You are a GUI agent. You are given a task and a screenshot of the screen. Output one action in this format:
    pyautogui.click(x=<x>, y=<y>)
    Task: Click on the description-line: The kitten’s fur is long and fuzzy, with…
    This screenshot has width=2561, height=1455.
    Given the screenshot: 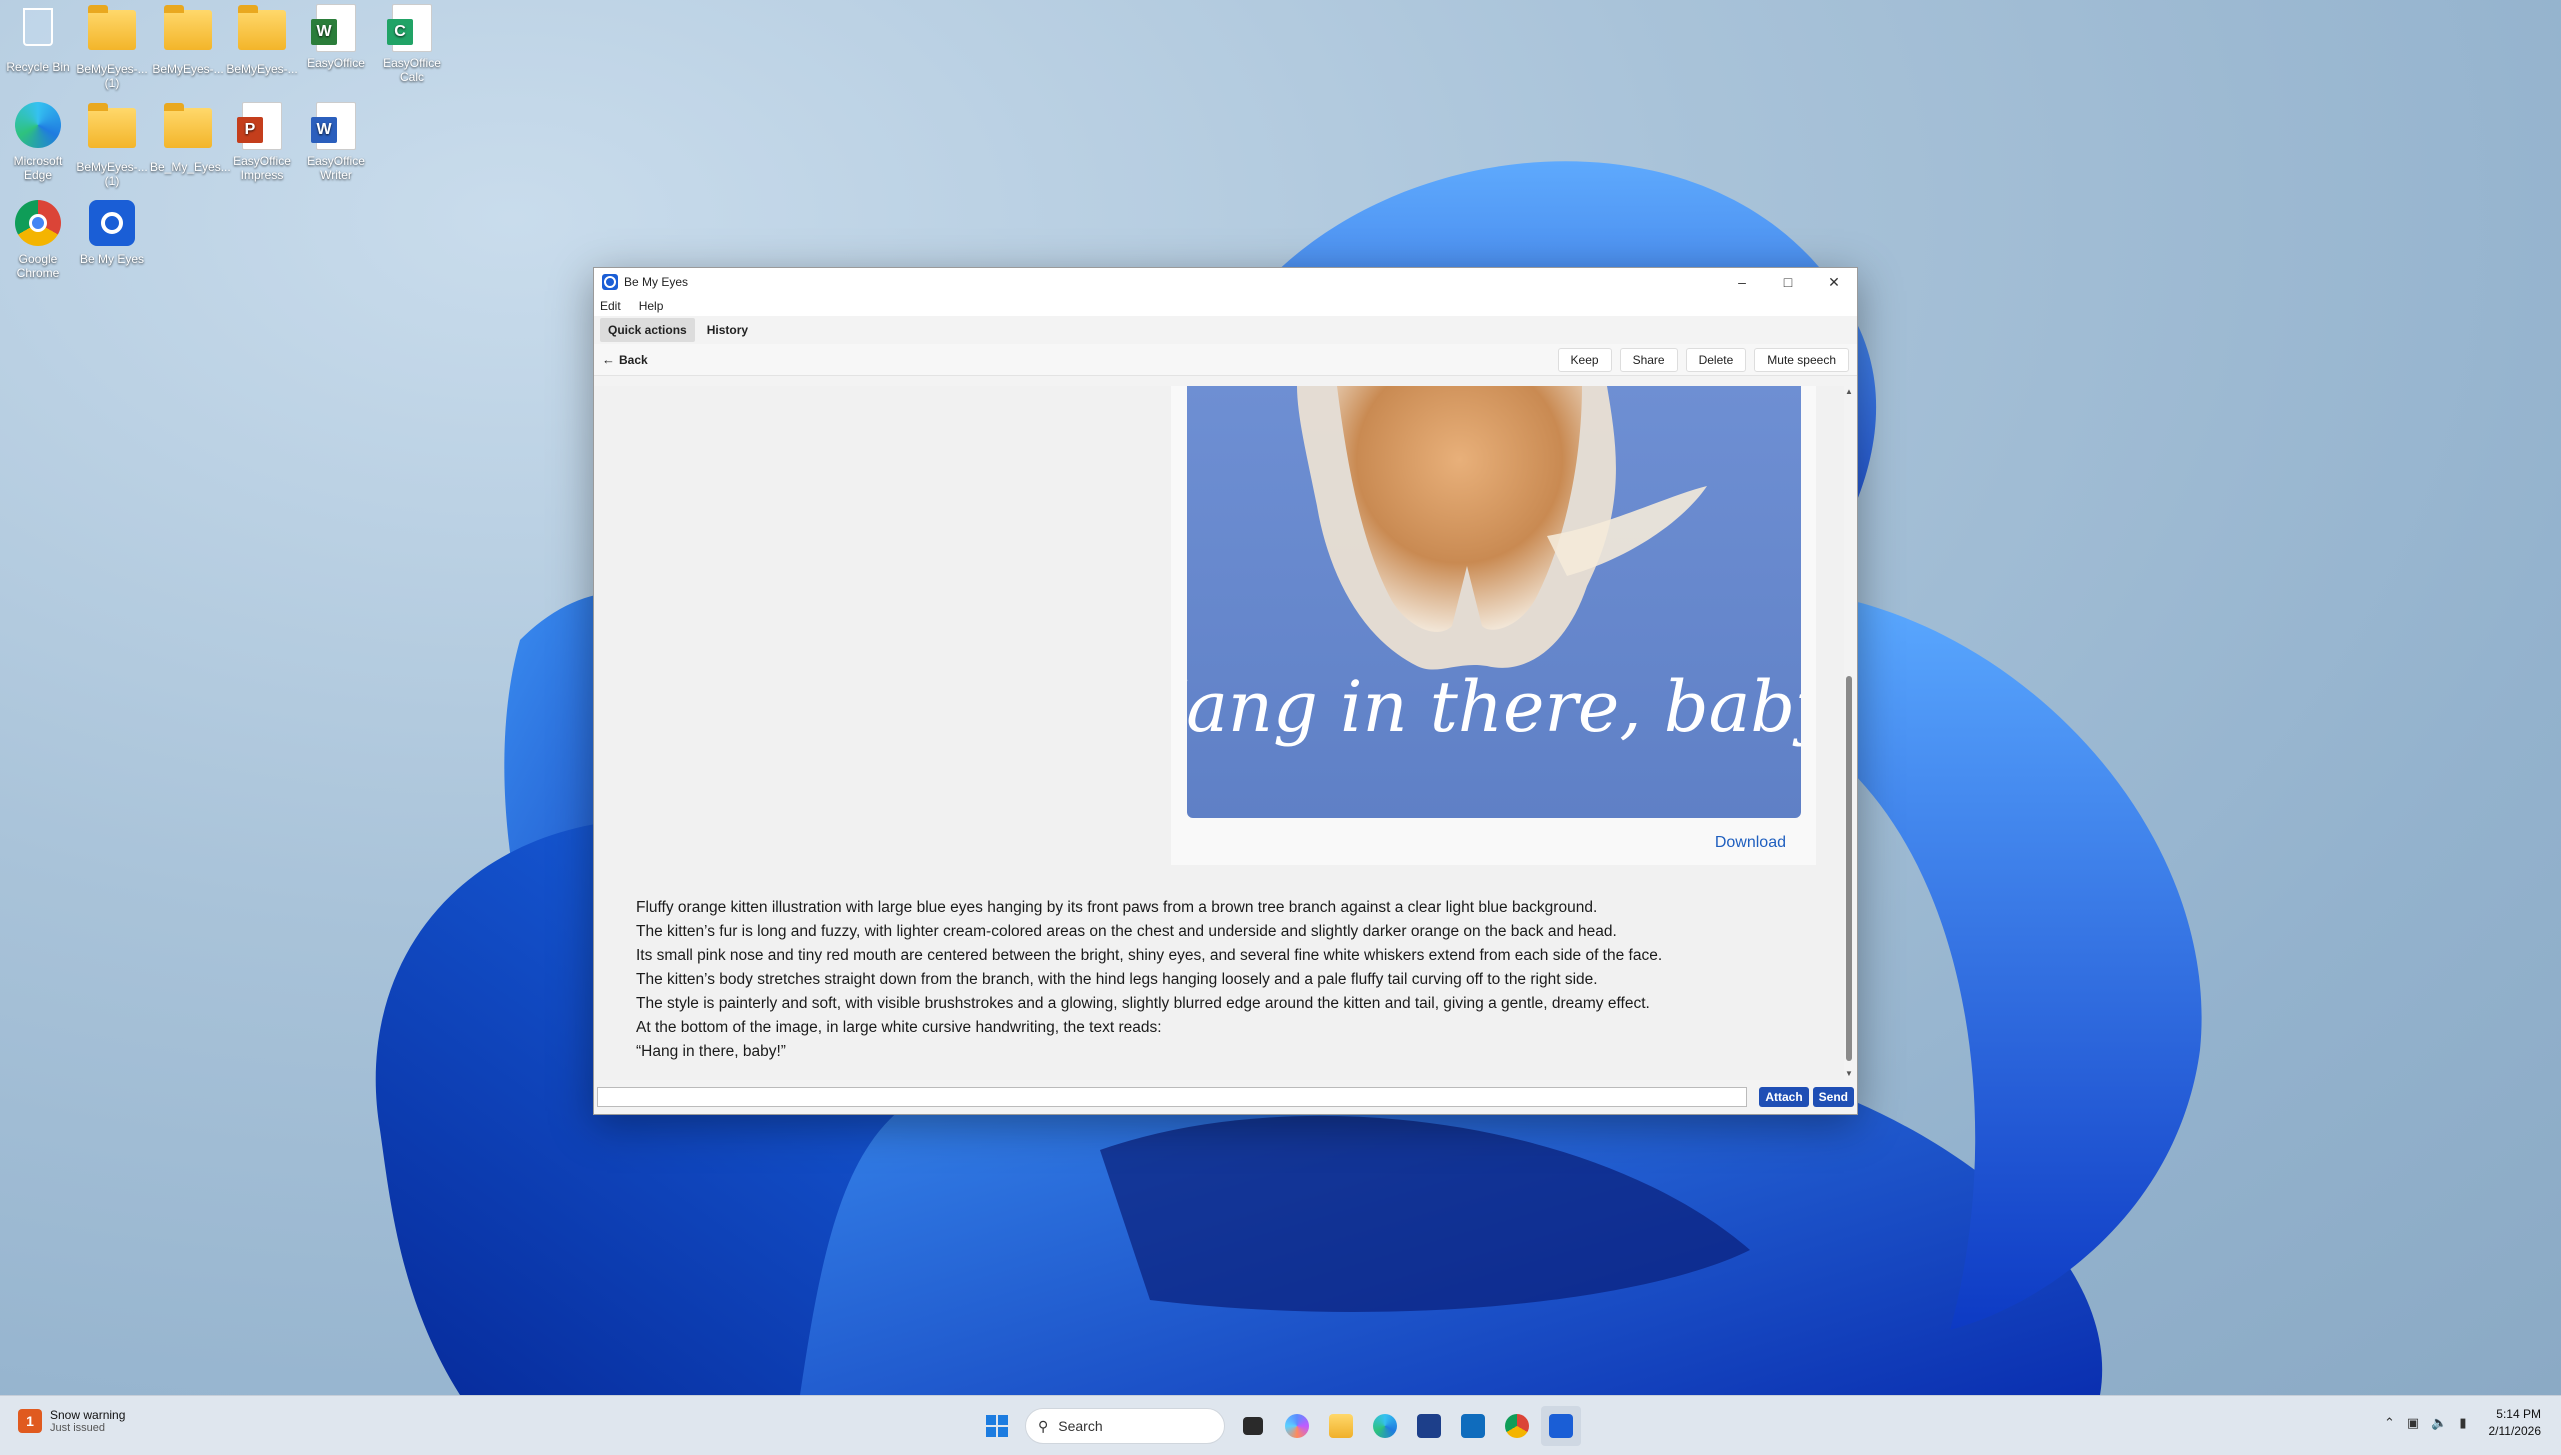 What is the action you would take?
    pyautogui.click(x=1126, y=931)
    